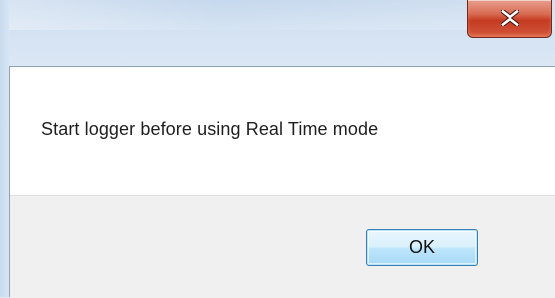  I want to click on dialog-message: Start logger before using Real Time mode, so click(210, 129).